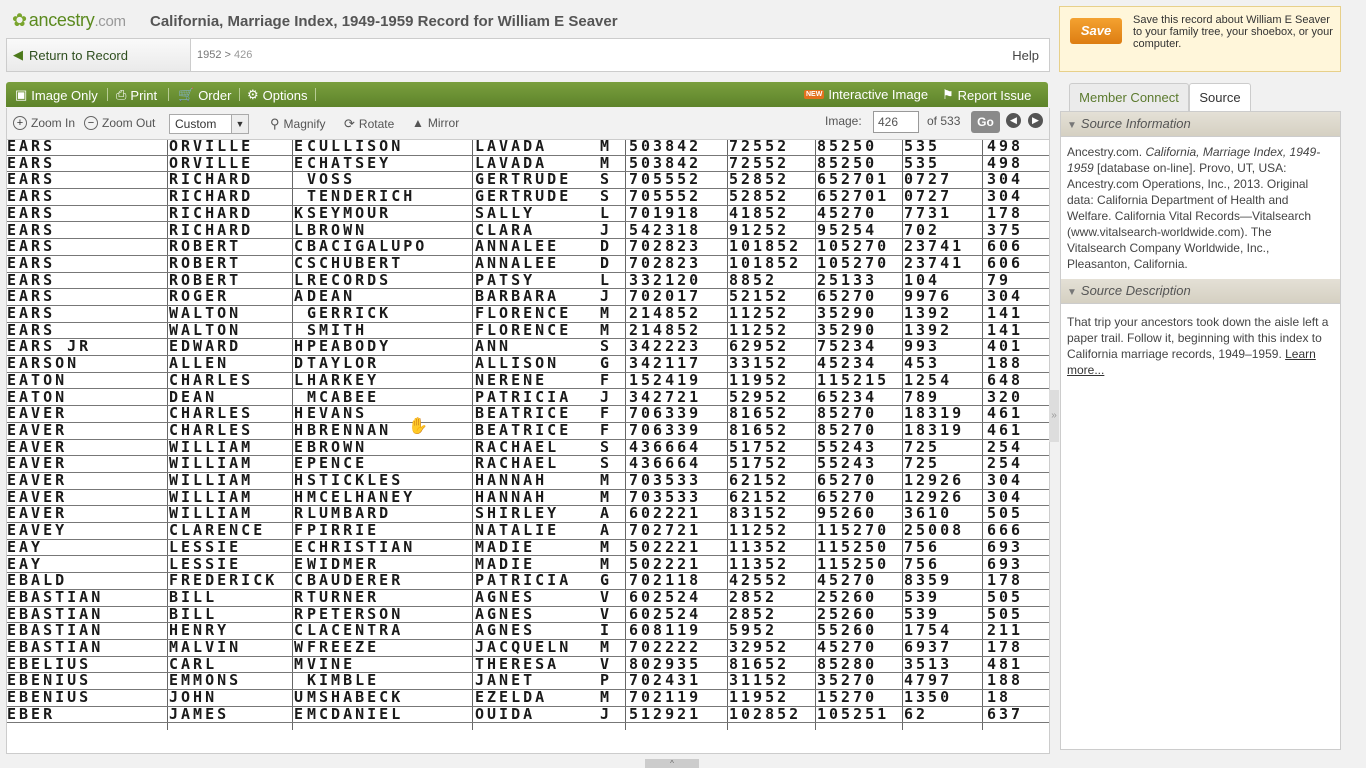  I want to click on help-link: Help, so click(1025, 55).